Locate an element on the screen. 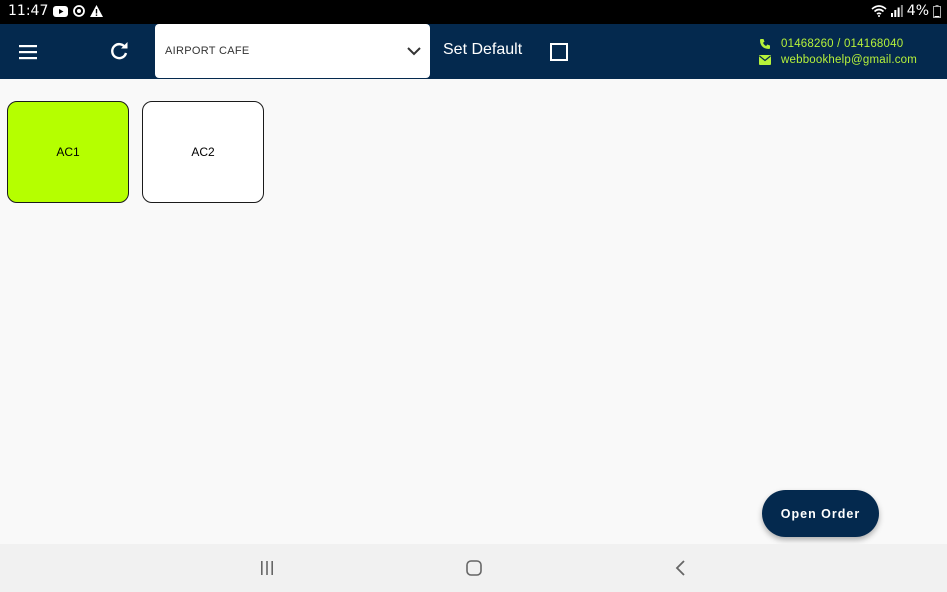 The image size is (947, 592). table-card-label: AC2 is located at coordinates (203, 152).